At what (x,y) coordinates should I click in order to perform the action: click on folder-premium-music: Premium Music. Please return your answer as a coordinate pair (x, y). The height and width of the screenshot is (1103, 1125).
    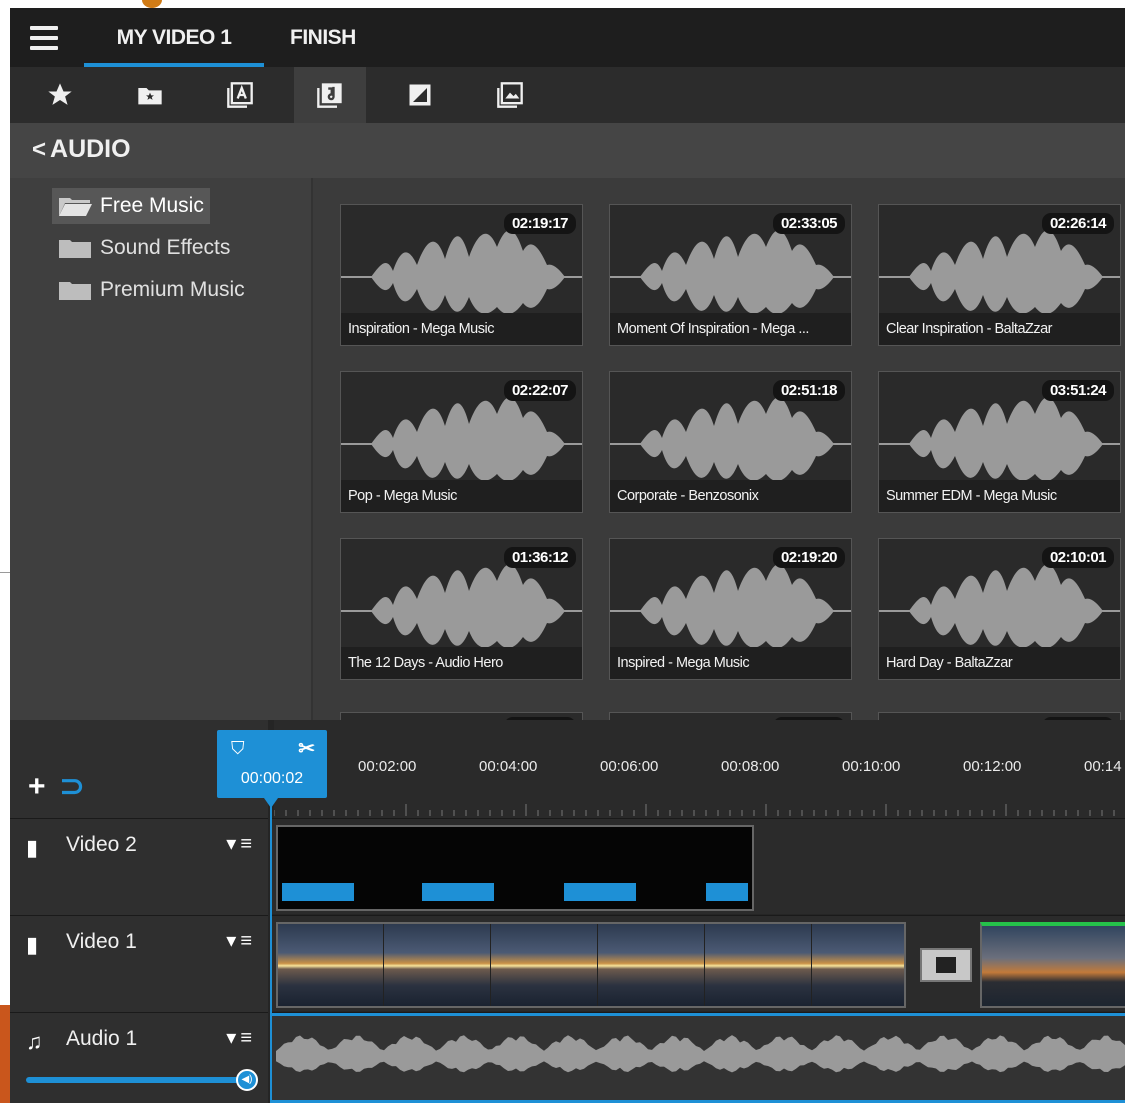
    Looking at the image, I should click on (151, 290).